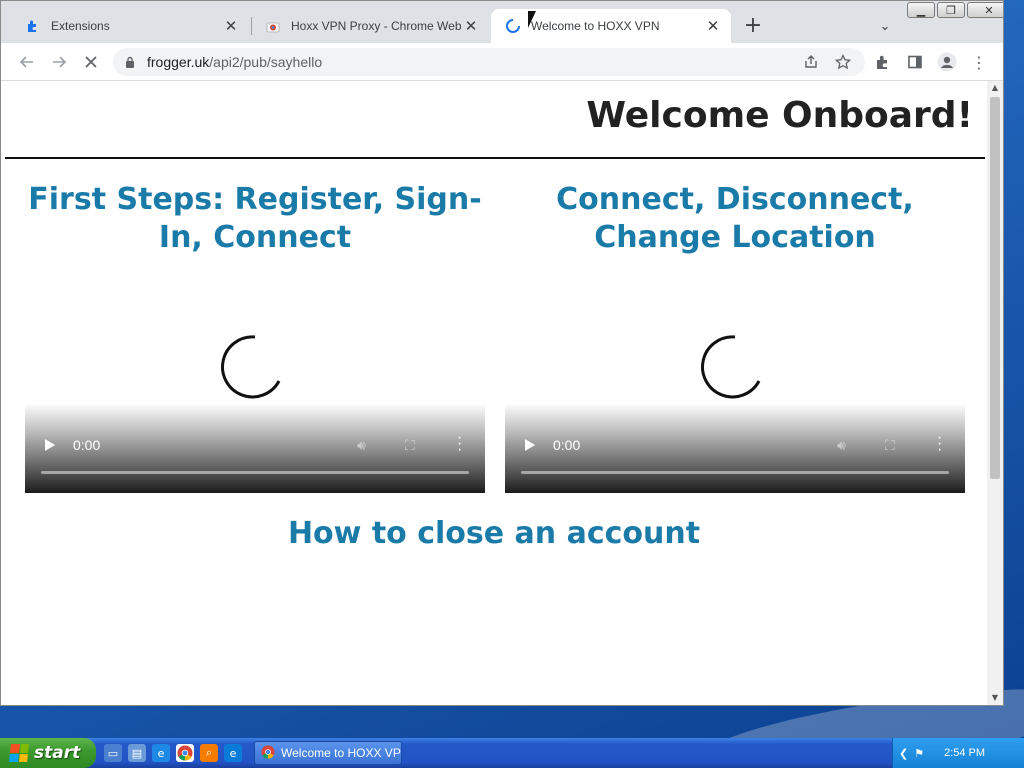  What do you see at coordinates (377, 26) in the screenshot?
I see `tab-title: Hoxx VPN Proxy - Chrome Web Store` at bounding box center [377, 26].